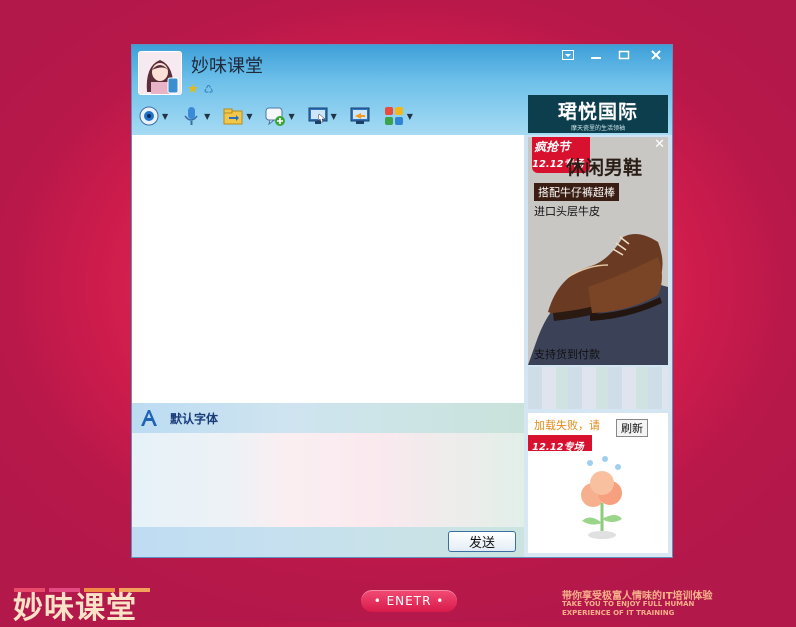 Image resolution: width=796 pixels, height=627 pixels. Describe the element at coordinates (208, 89) in the screenshot. I see `vip-icon: ♺` at that location.